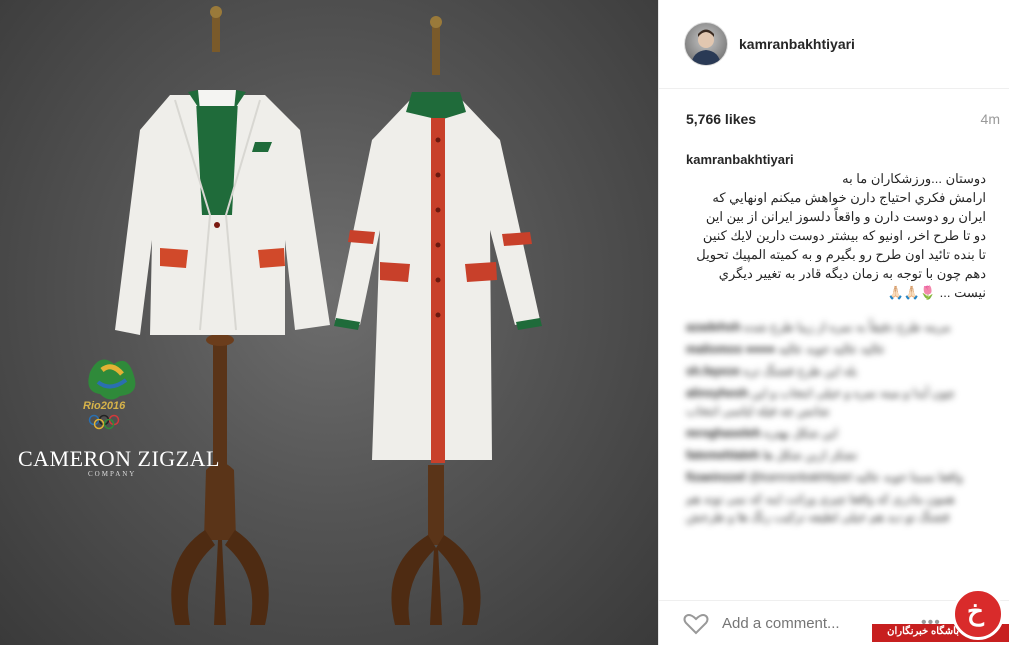  Describe the element at coordinates (810, 455) in the screenshot. I see `comment-text: تشکر ازبن شکل ها` at that location.